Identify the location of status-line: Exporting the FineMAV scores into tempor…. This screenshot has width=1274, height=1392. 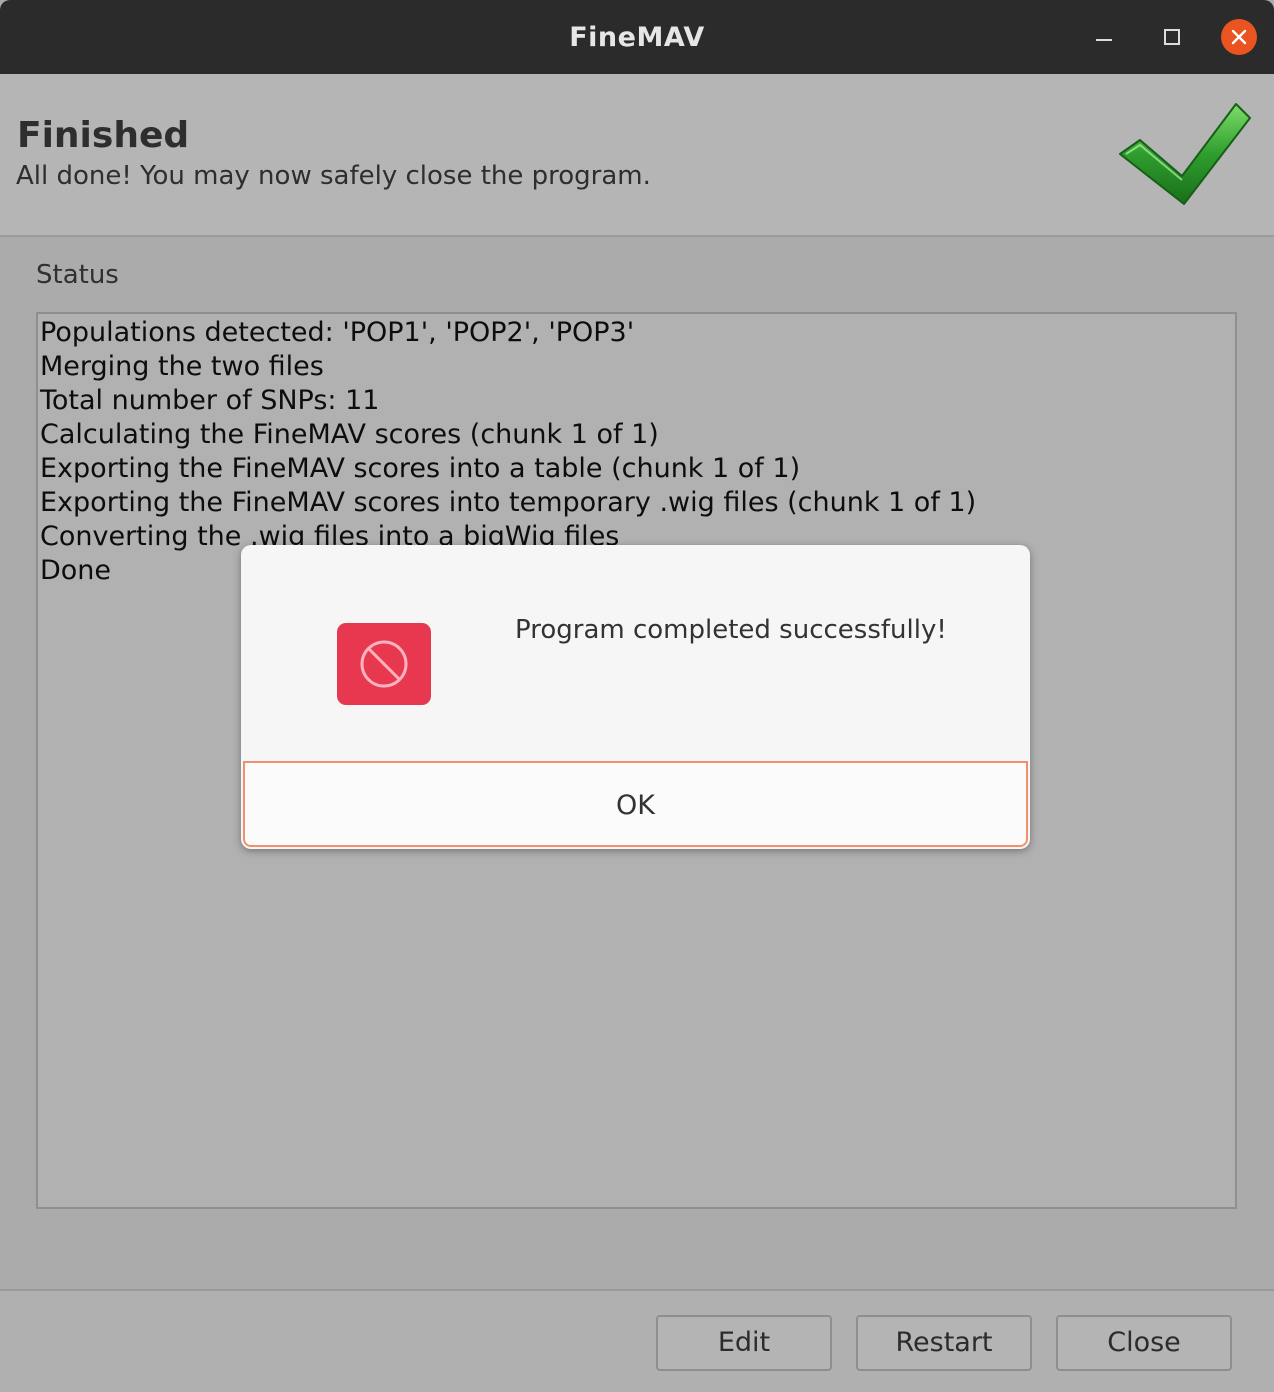
(508, 502).